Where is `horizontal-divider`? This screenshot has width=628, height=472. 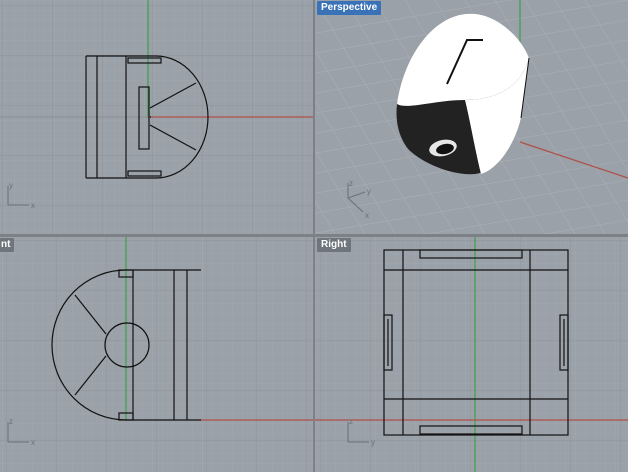 horizontal-divider is located at coordinates (314, 235).